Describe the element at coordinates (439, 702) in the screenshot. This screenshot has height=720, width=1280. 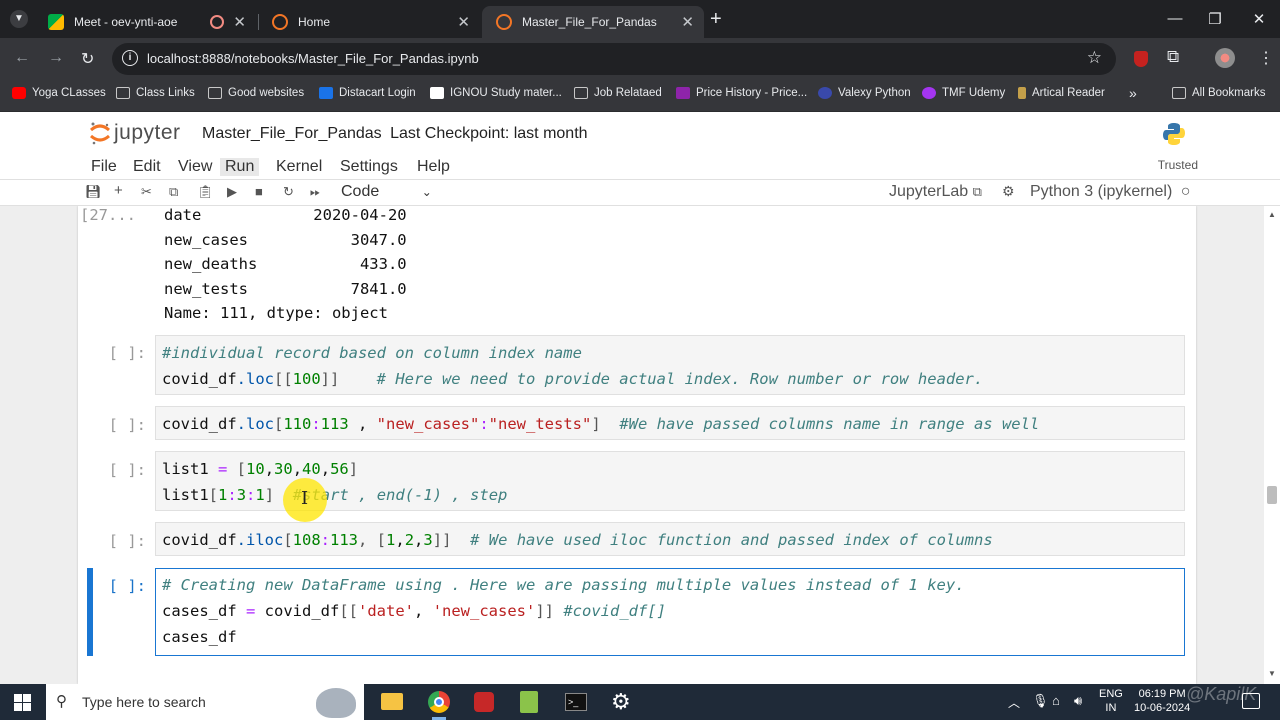
I see `chrome-icon` at that location.